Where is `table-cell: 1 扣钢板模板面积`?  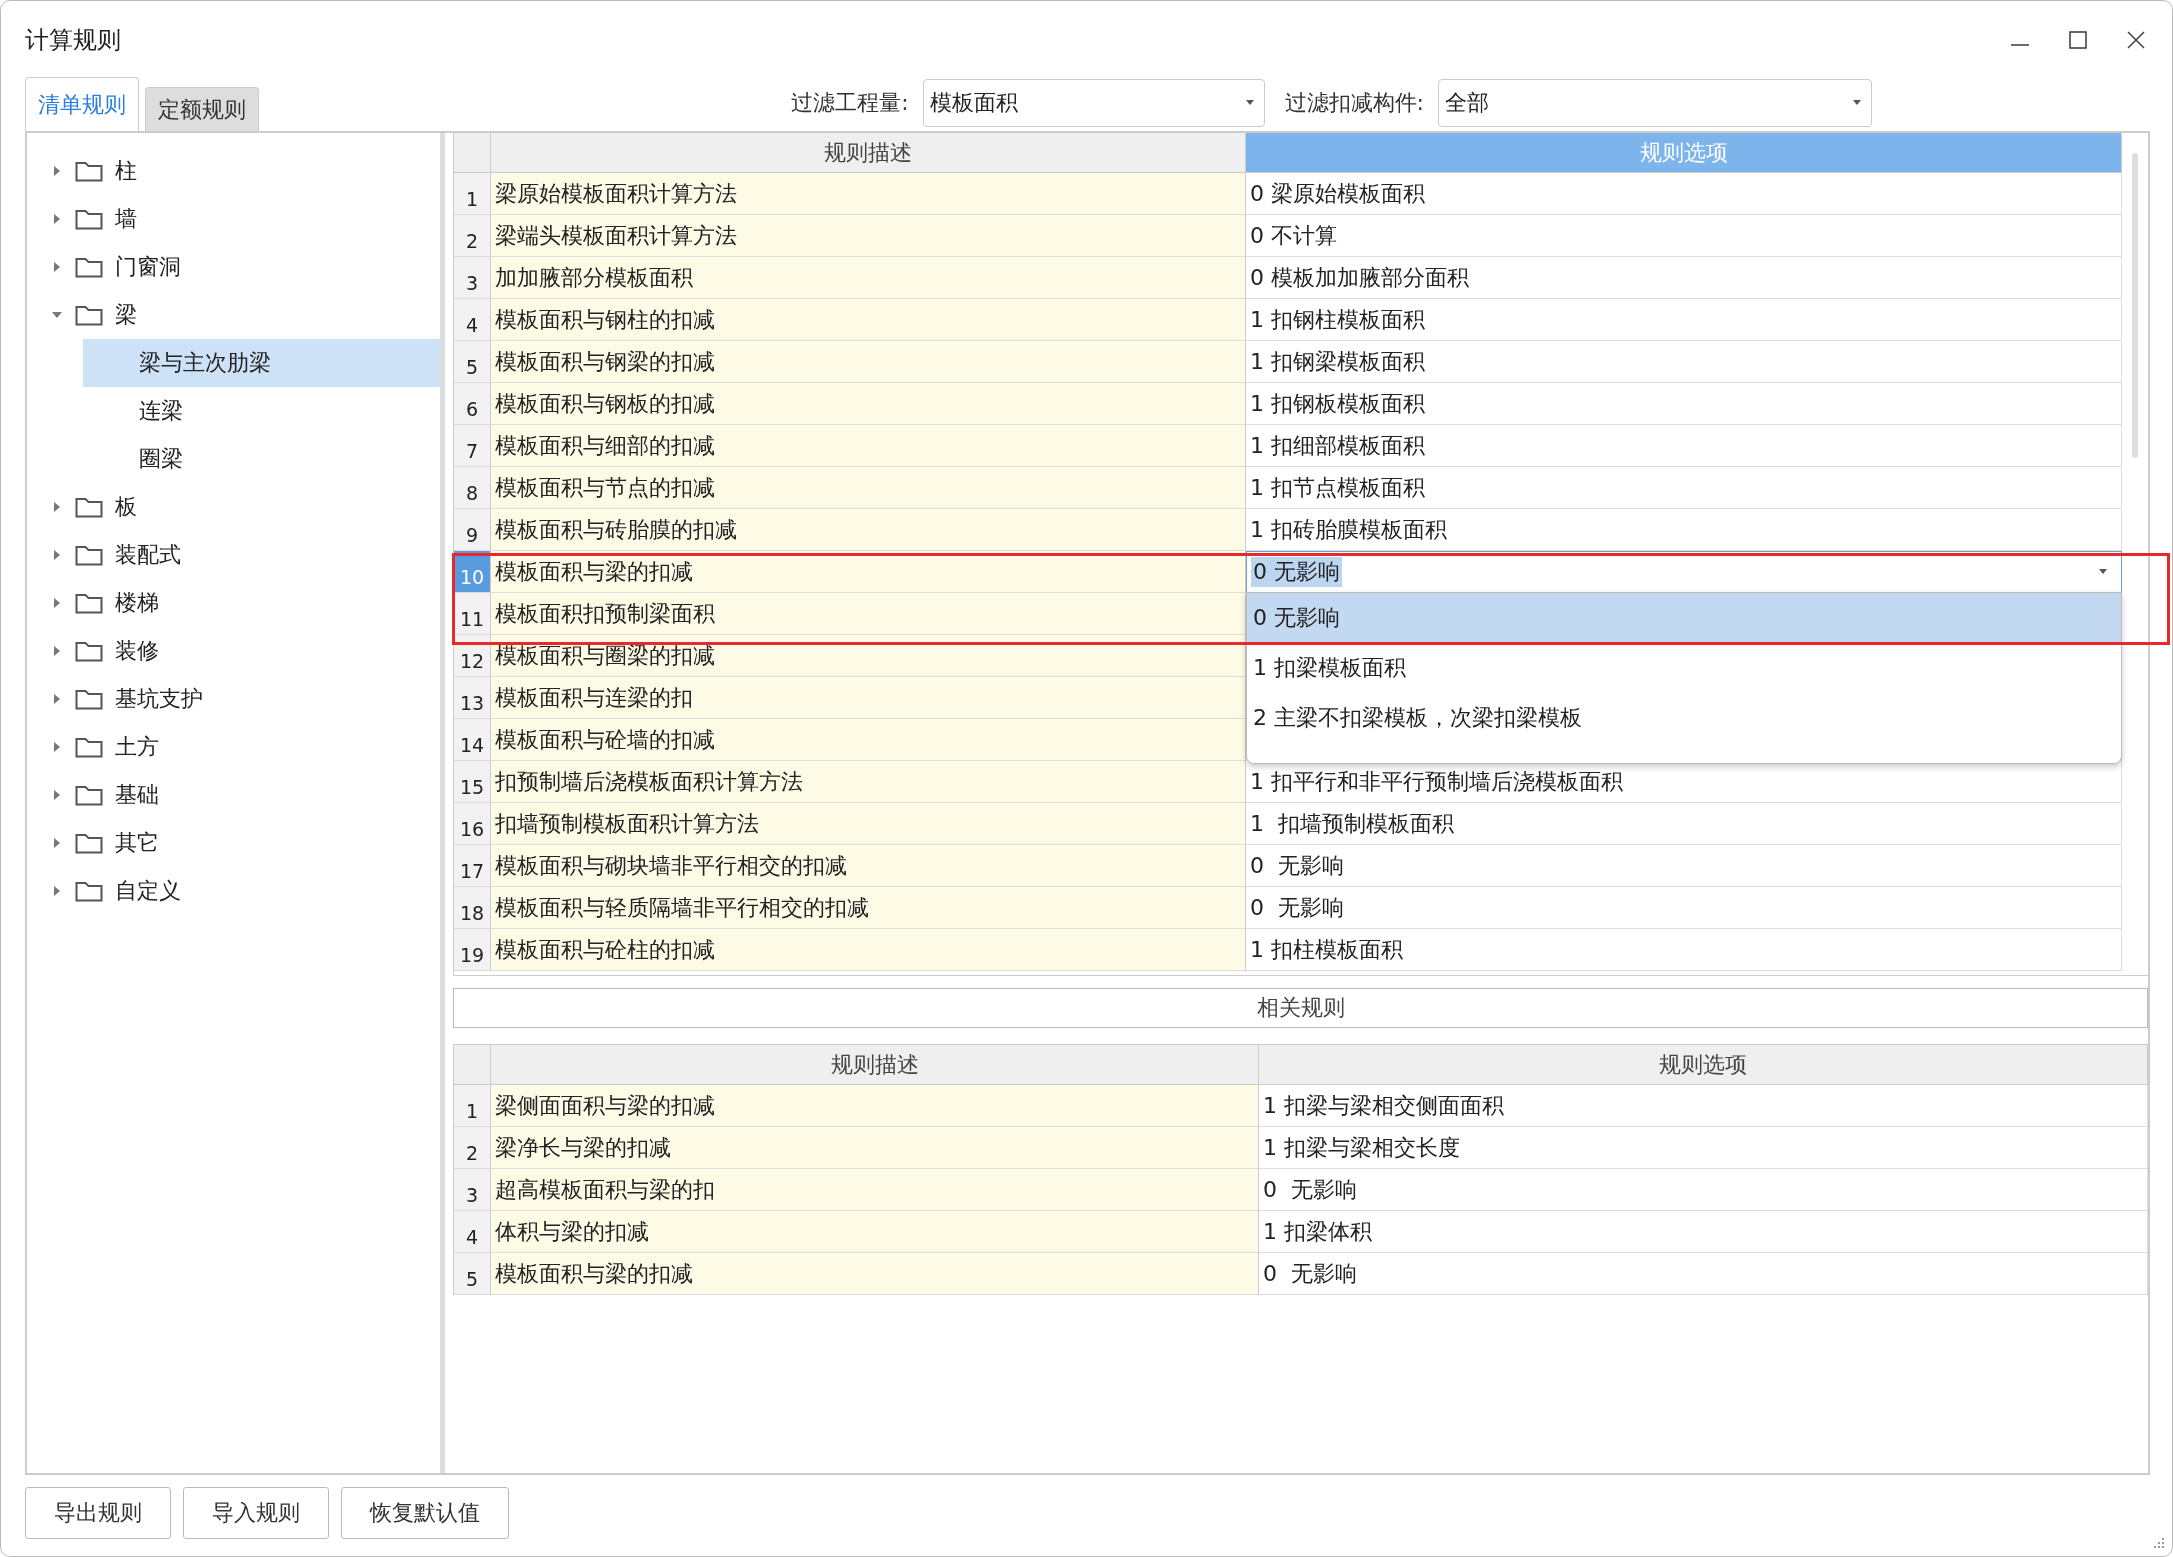
table-cell: 1 扣钢板模板面积 is located at coordinates (1684, 404).